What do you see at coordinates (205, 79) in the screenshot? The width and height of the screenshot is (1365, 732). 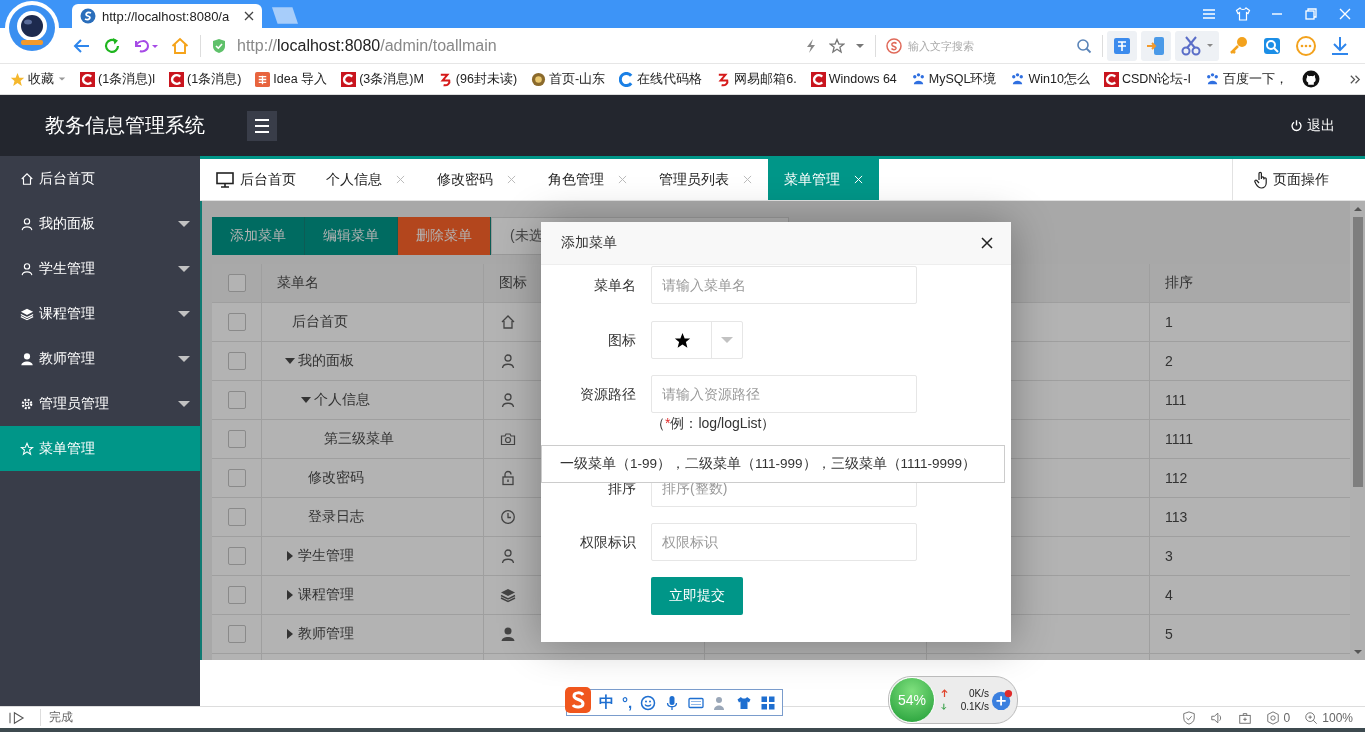 I see `bookmark: (1条消息)` at bounding box center [205, 79].